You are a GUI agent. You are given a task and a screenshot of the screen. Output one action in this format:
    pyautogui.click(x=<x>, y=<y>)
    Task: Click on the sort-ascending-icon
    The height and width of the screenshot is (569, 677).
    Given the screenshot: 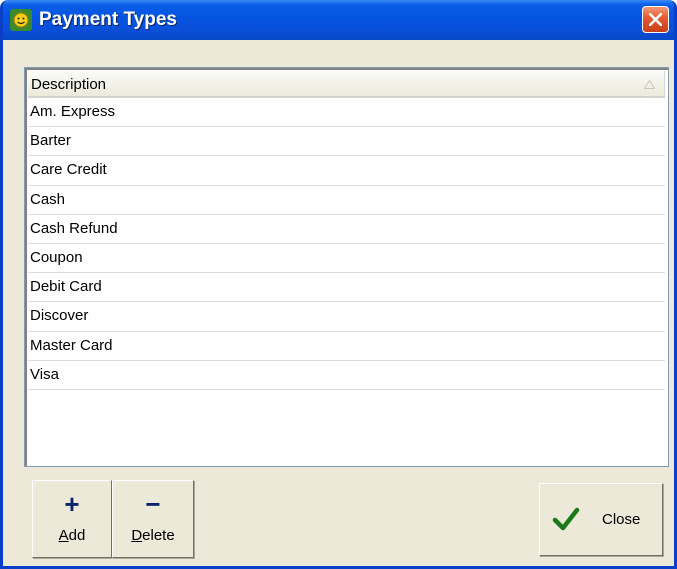 What is the action you would take?
    pyautogui.click(x=649, y=84)
    